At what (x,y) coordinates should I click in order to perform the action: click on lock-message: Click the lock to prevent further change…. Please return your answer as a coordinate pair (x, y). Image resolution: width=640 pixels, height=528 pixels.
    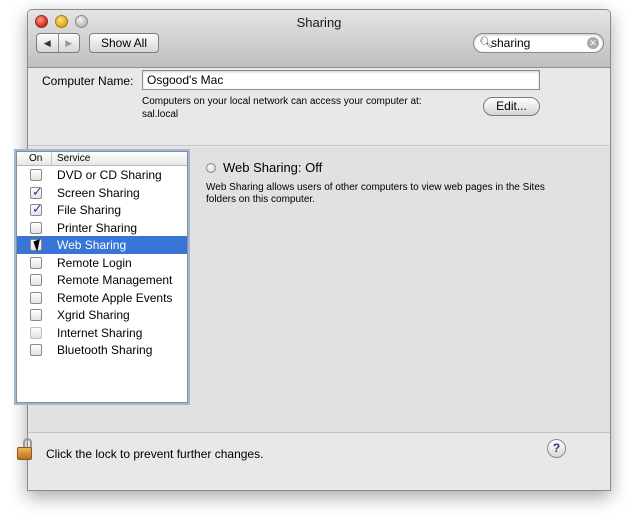
    Looking at the image, I should click on (155, 454).